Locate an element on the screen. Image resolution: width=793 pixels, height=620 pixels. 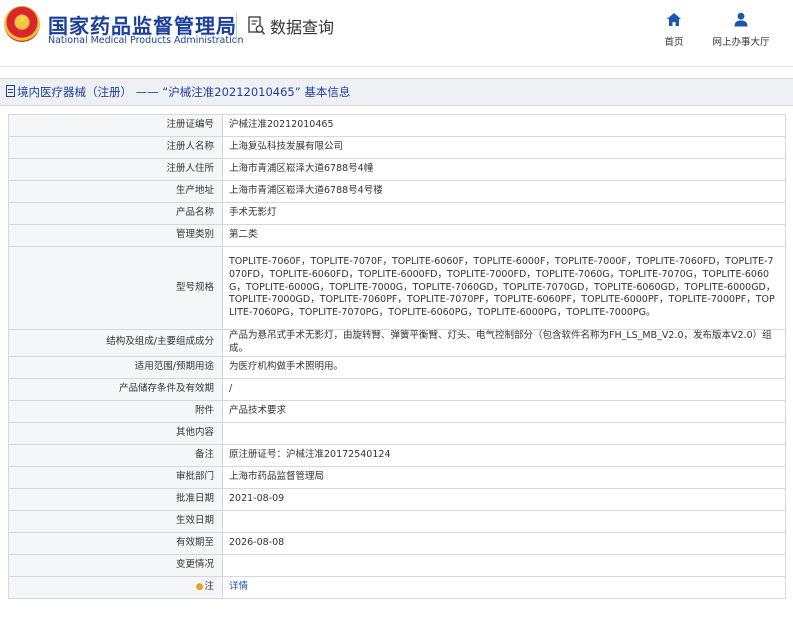
field-value: 为医疗机构做手术照明用。 is located at coordinates (504, 367).